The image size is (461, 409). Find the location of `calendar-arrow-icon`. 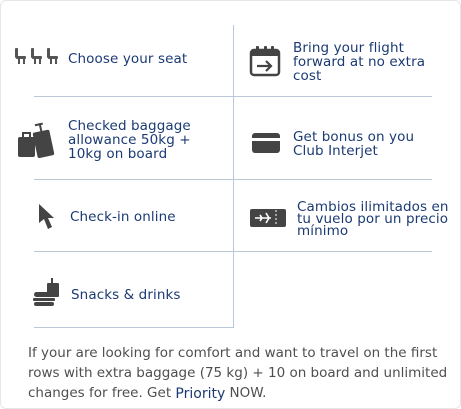

calendar-arrow-icon is located at coordinates (265, 61).